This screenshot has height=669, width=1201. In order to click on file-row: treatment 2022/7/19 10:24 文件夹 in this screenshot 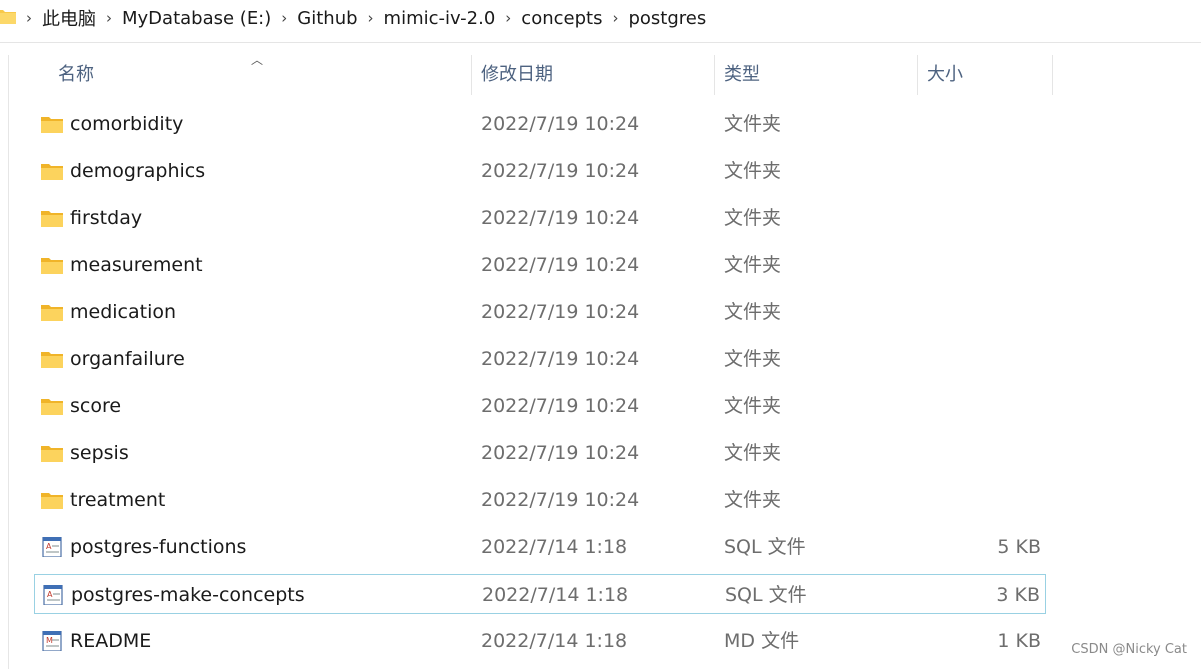, I will do `click(540, 500)`.